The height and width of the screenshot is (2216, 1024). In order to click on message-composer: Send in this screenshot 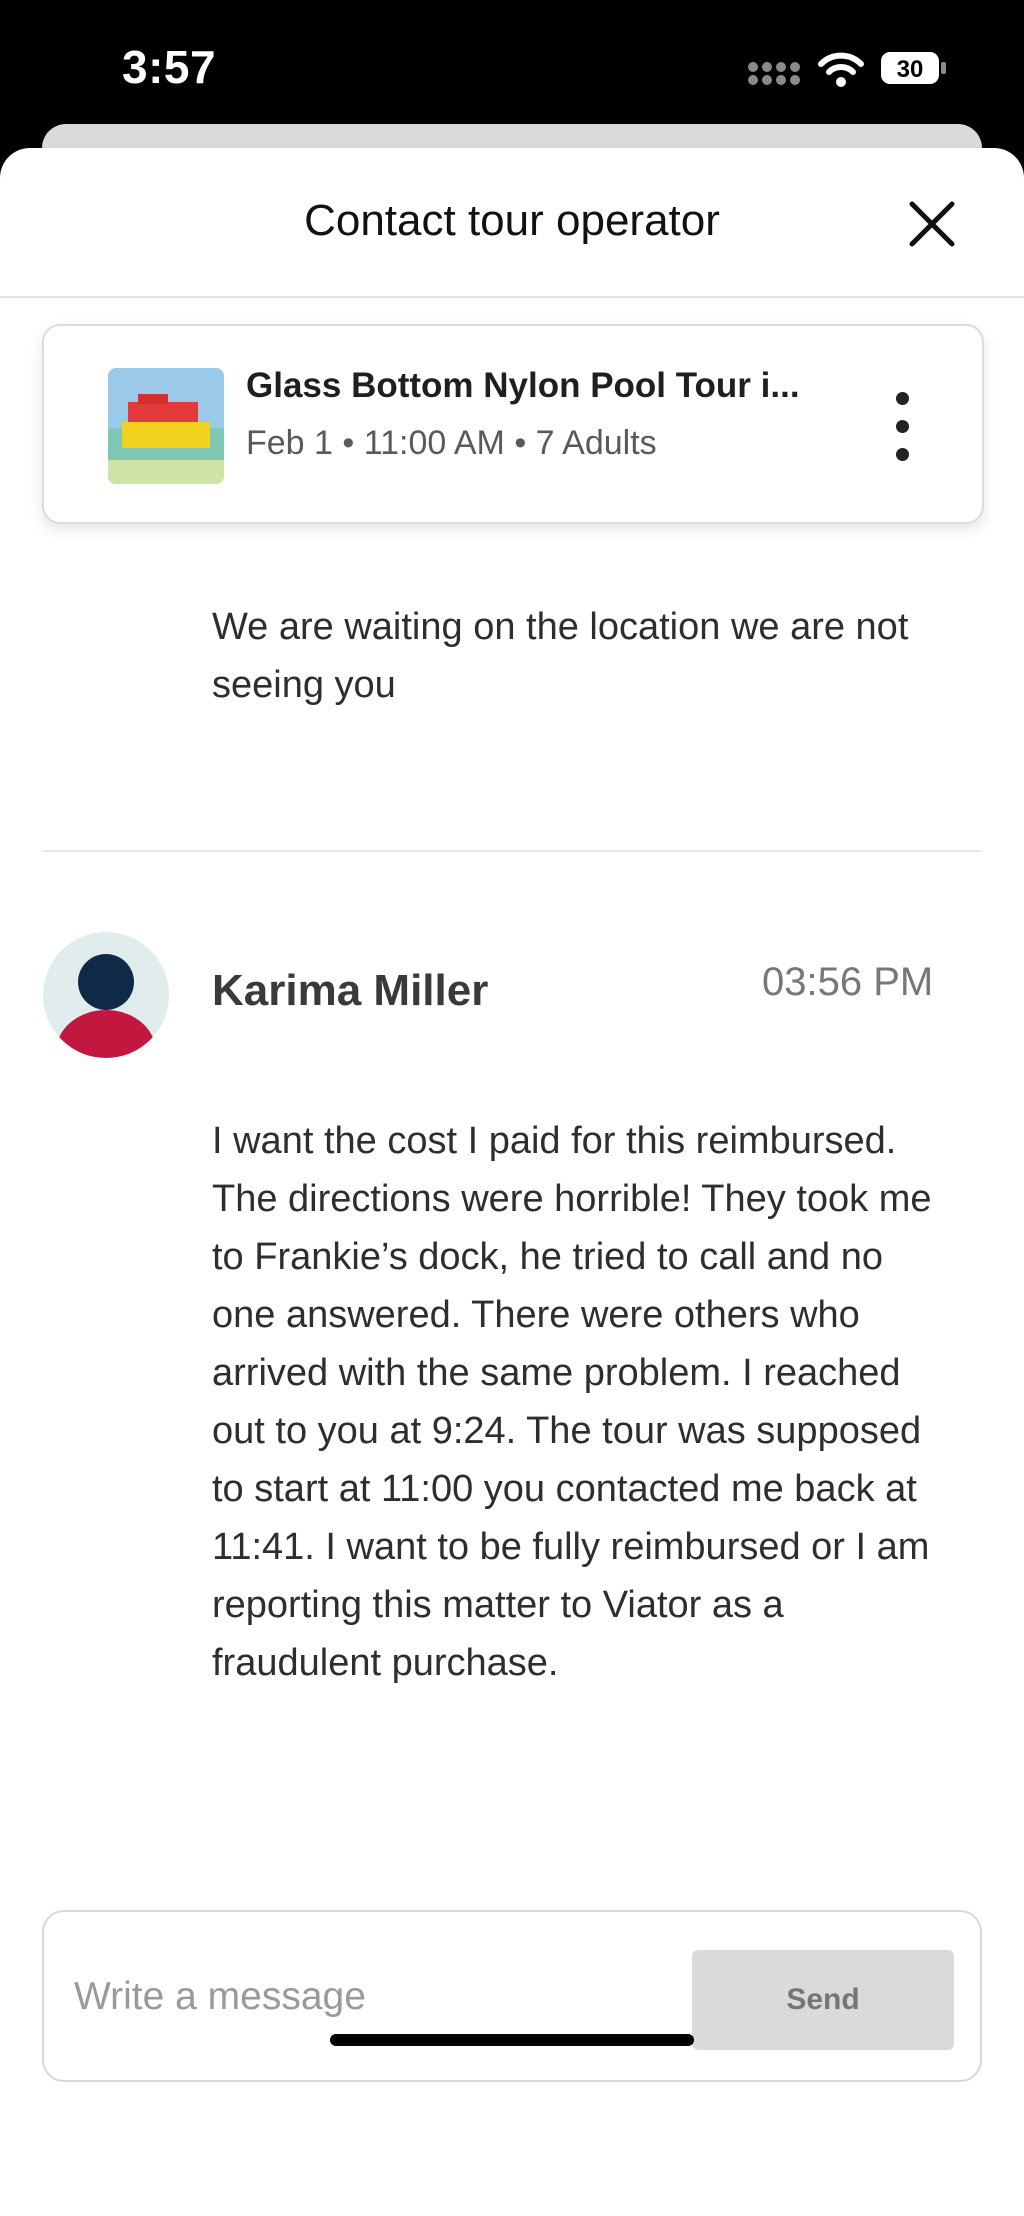, I will do `click(512, 1996)`.